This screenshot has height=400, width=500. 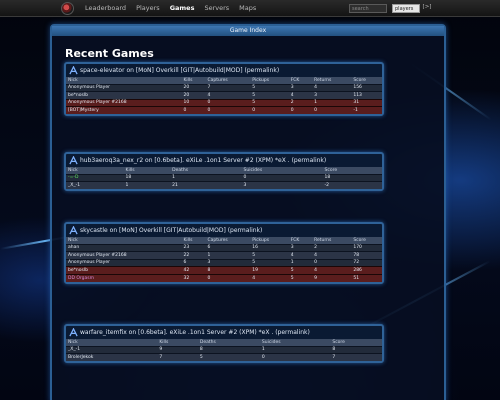 What do you see at coordinates (193, 277) in the screenshot?
I see `stat-cell: 32` at bounding box center [193, 277].